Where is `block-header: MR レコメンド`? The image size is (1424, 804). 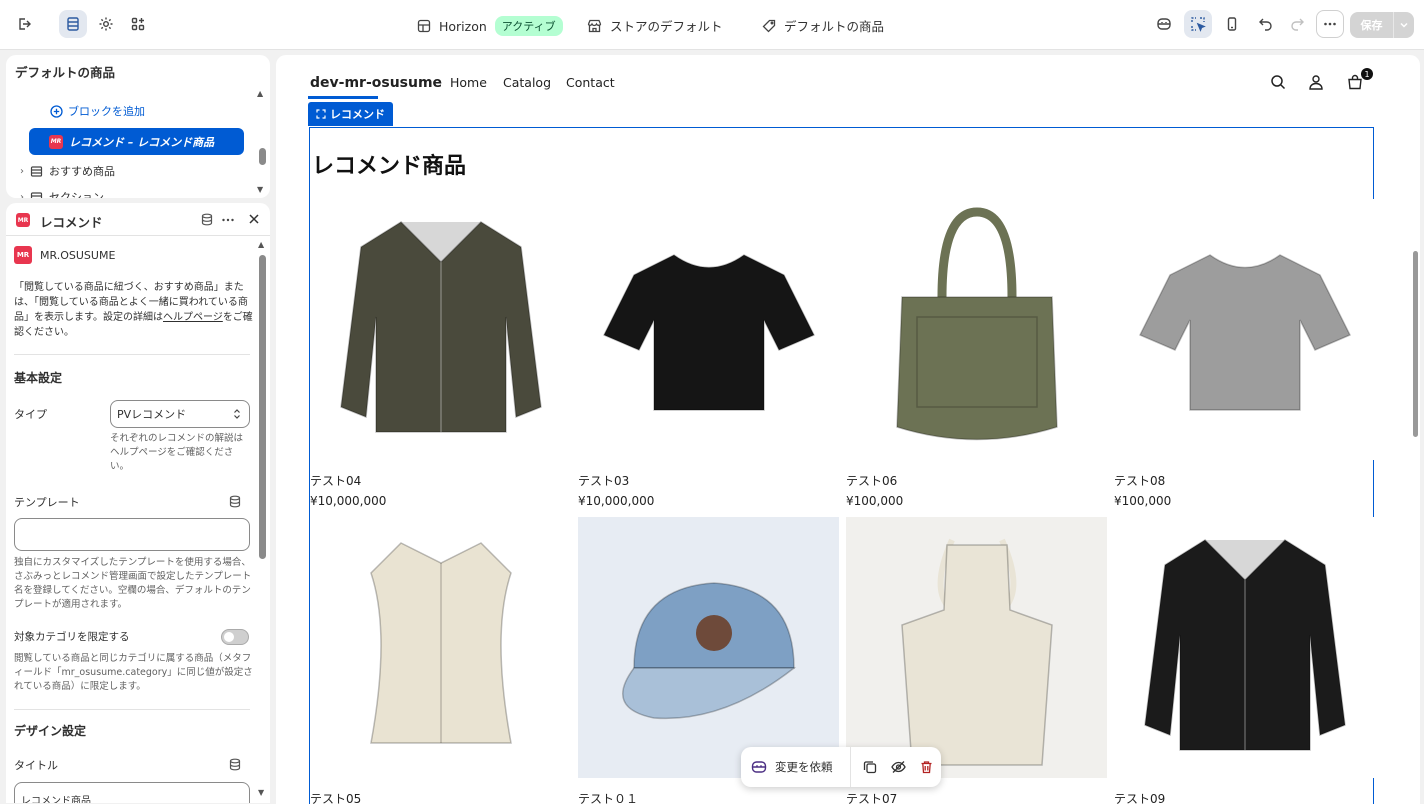 block-header: MR レコメンド is located at coordinates (138, 219).